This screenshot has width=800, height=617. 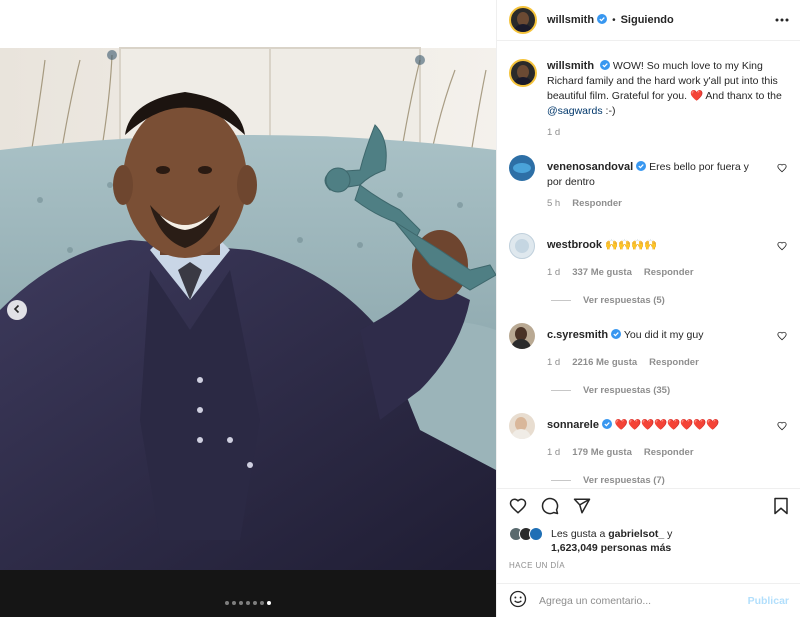 What do you see at coordinates (602, 452) in the screenshot?
I see `comment-like-count: 179 Me gusta` at bounding box center [602, 452].